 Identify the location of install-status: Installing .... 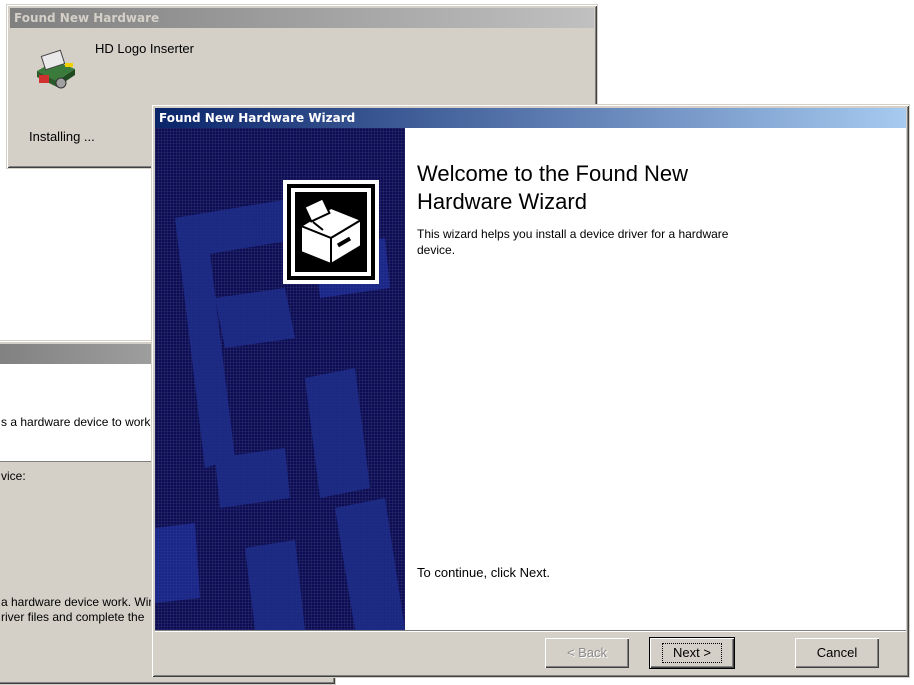
(62, 136).